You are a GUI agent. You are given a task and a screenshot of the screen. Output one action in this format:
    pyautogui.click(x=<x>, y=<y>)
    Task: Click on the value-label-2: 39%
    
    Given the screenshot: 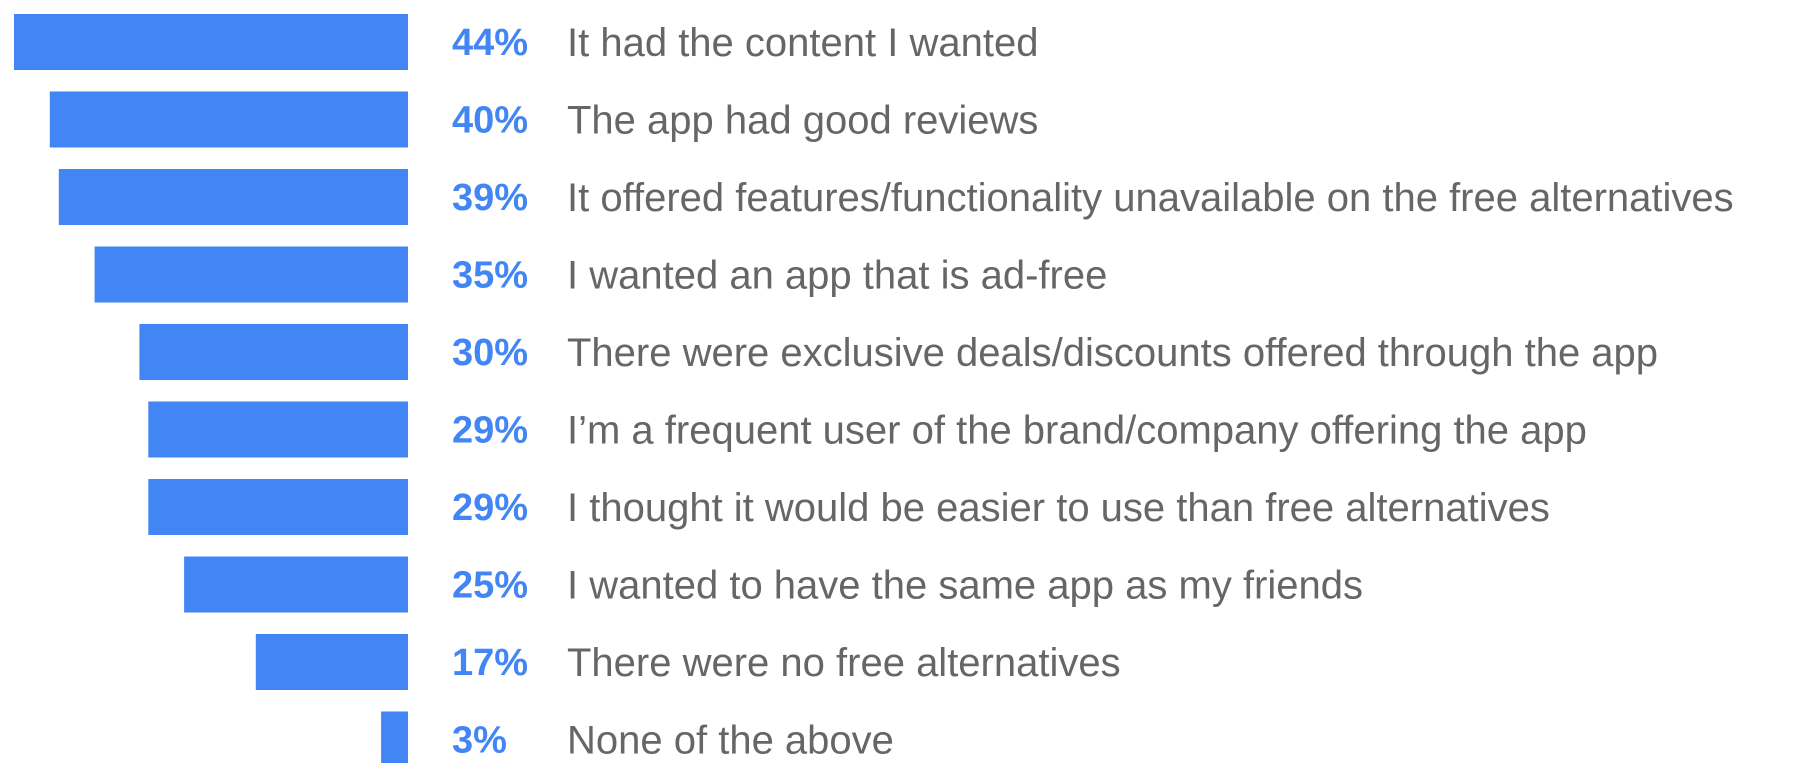 What is the action you would take?
    pyautogui.click(x=490, y=198)
    